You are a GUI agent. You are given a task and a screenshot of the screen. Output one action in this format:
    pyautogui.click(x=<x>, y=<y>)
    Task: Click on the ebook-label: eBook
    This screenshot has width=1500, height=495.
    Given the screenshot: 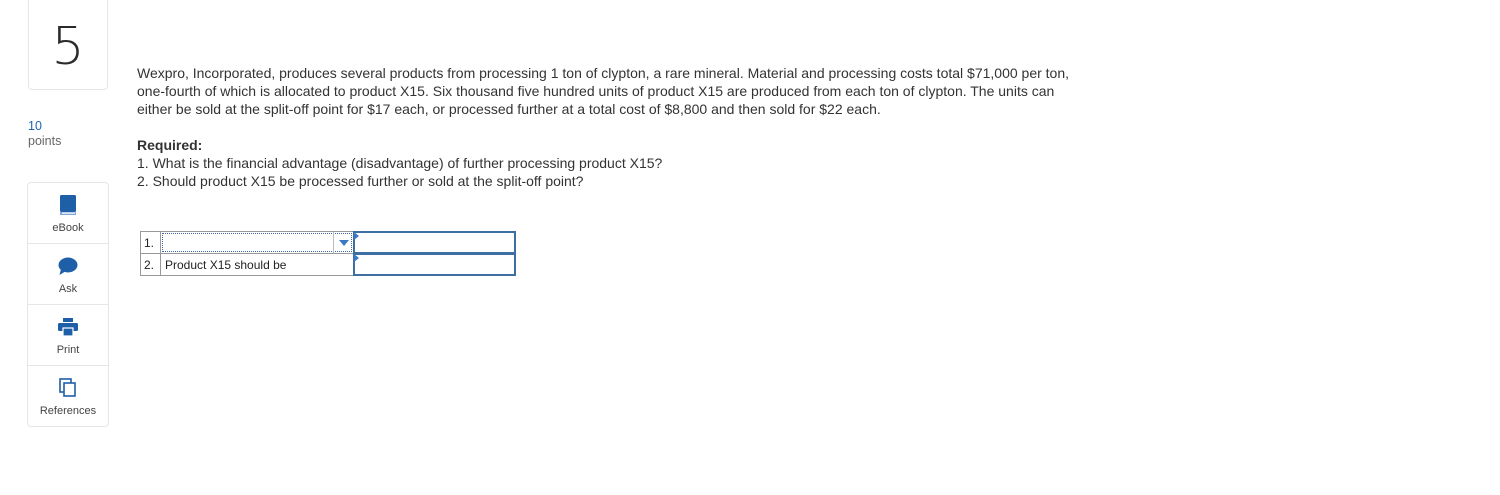 What is the action you would take?
    pyautogui.click(x=68, y=228)
    